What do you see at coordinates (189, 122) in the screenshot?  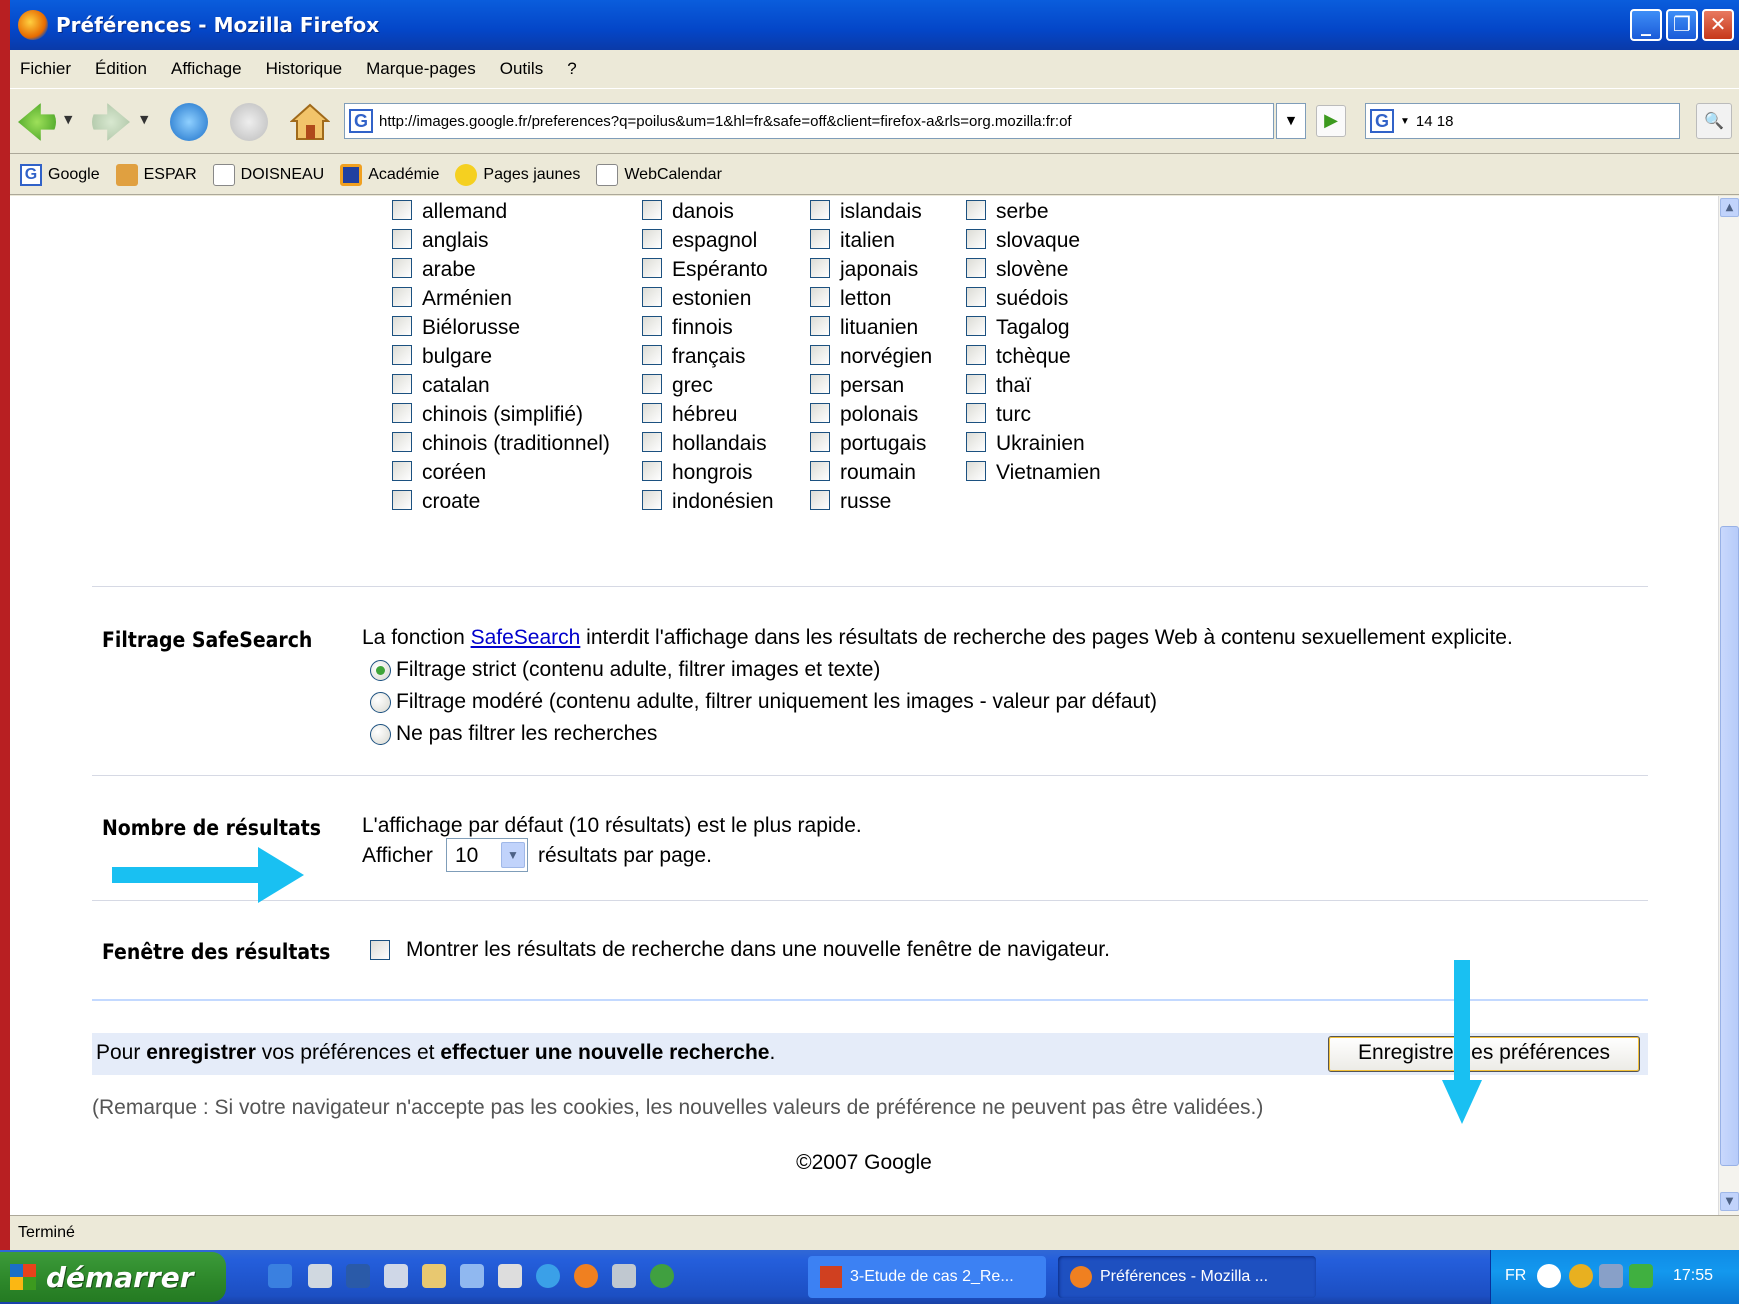 I see `reload-icon` at bounding box center [189, 122].